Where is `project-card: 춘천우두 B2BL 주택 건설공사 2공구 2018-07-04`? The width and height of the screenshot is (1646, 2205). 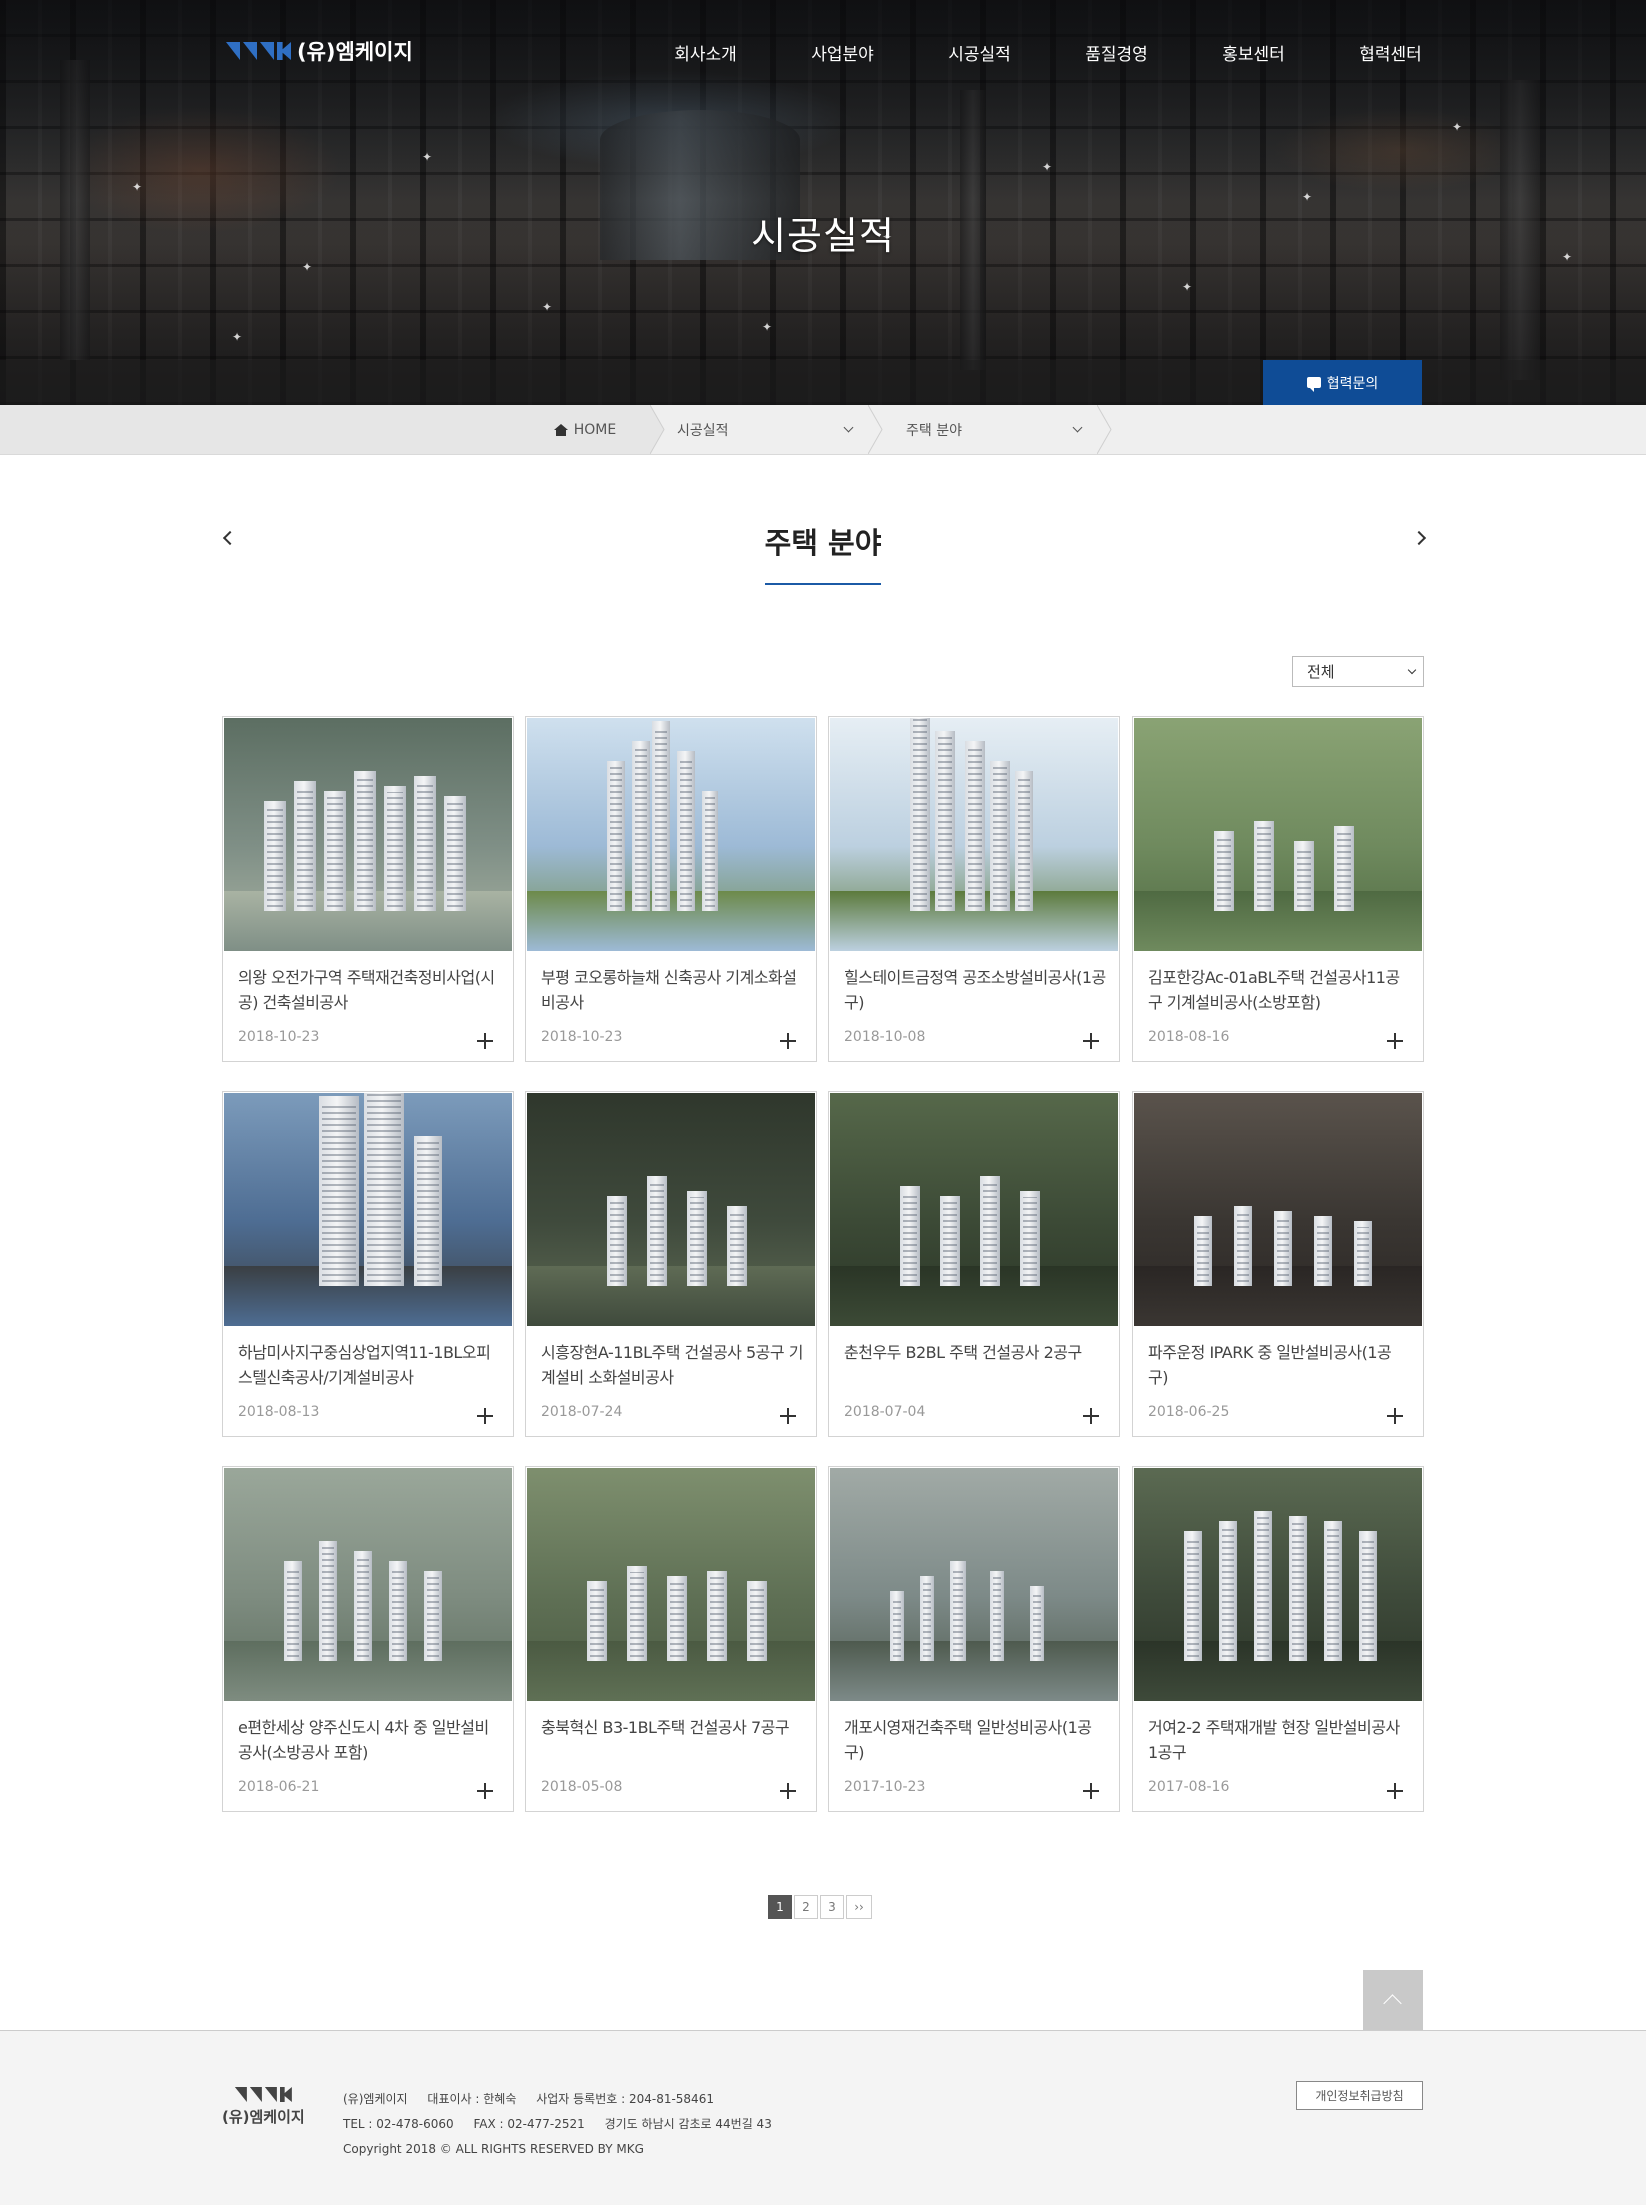
project-card: 춘천우두 B2BL 주택 건설공사 2공구 2018-07-04 is located at coordinates (974, 1264).